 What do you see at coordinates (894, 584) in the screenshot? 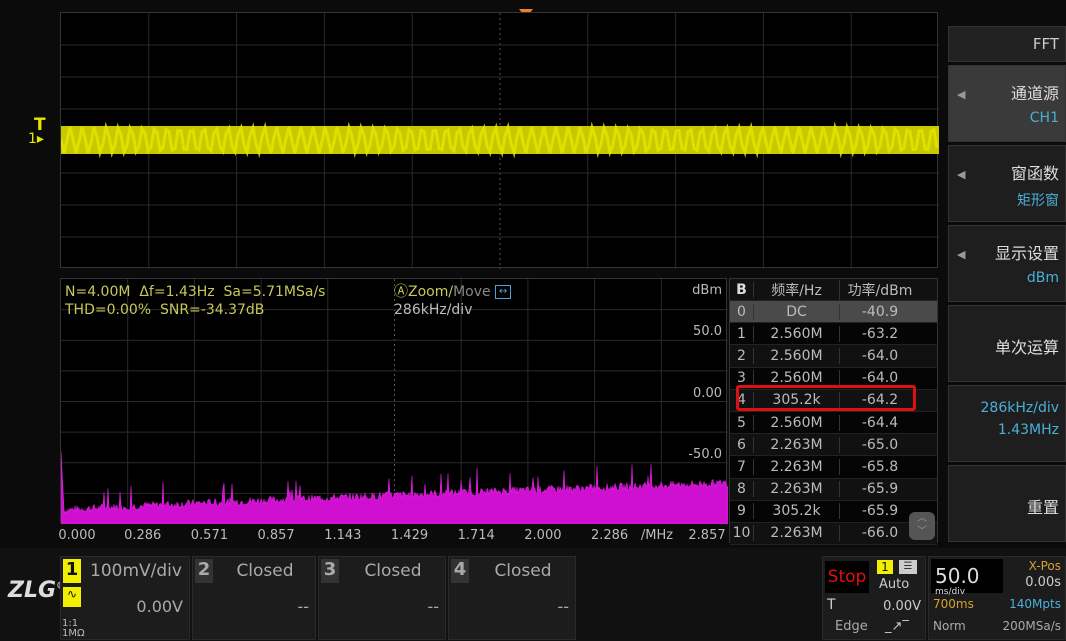
I see `trigger-mode: Auto` at bounding box center [894, 584].